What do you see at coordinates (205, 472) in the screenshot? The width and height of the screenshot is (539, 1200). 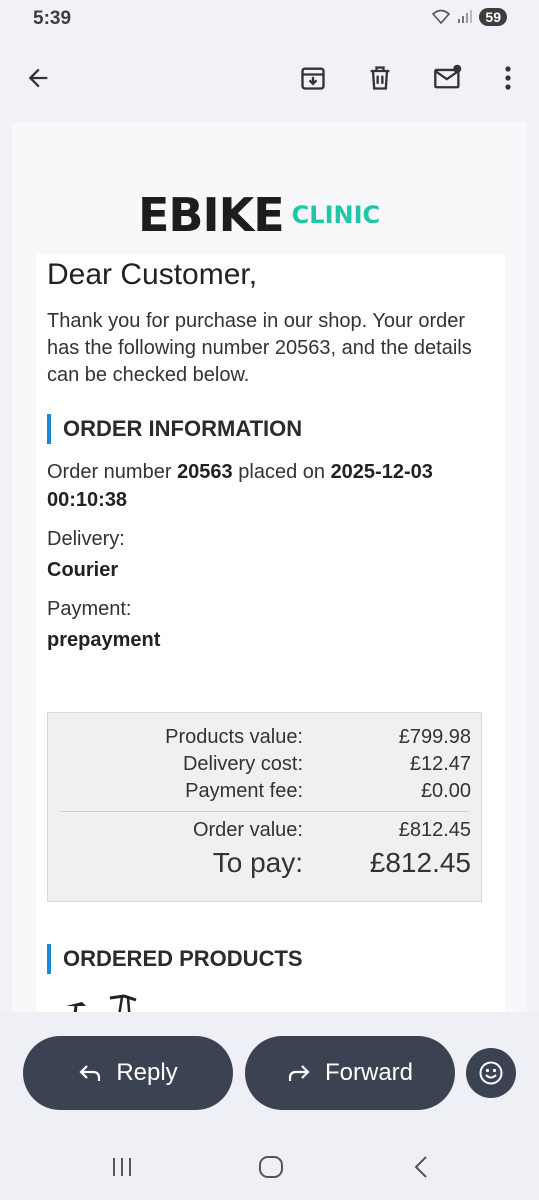 I see `order-number: 20563` at bounding box center [205, 472].